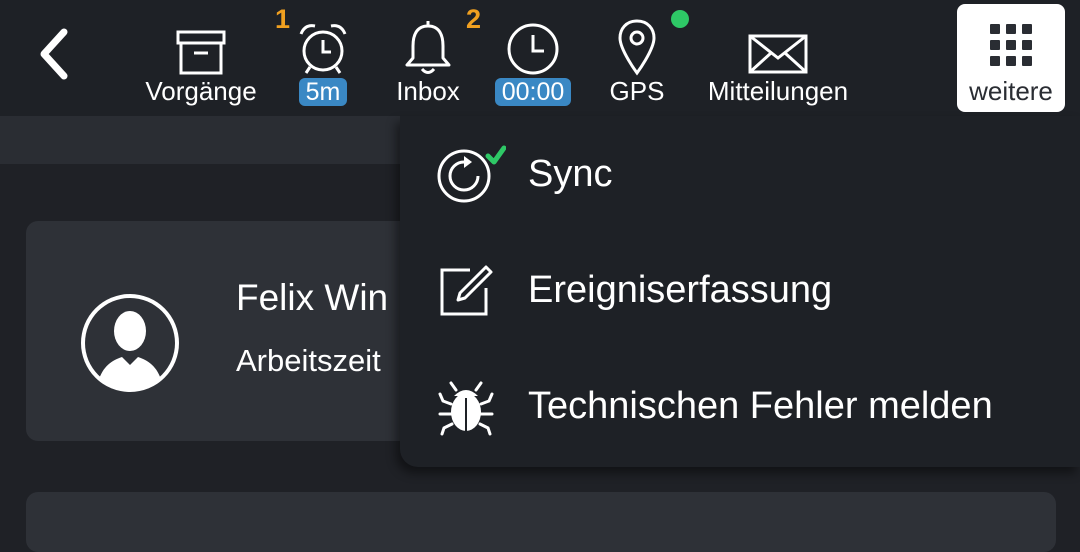 This screenshot has height=552, width=1080. I want to click on more-label: weitere, so click(1011, 91).